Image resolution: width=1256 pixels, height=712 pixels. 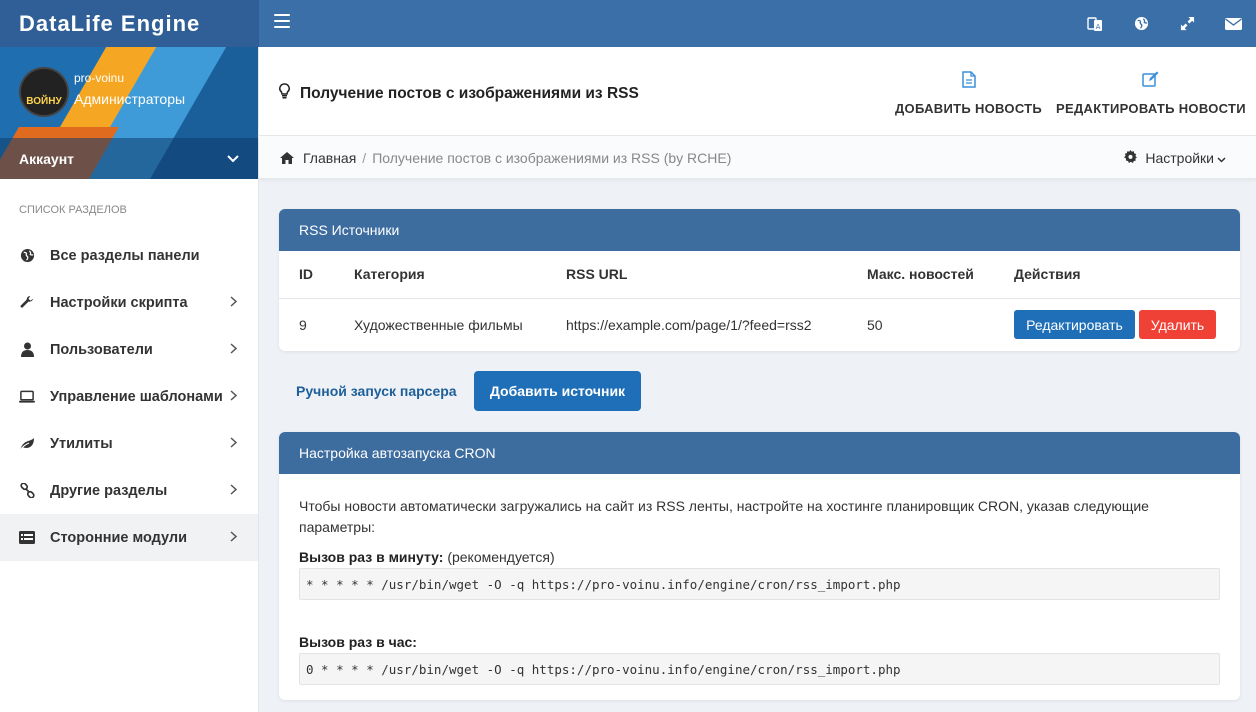 What do you see at coordinates (130, 99) in the screenshot?
I see `user-role: Администраторы` at bounding box center [130, 99].